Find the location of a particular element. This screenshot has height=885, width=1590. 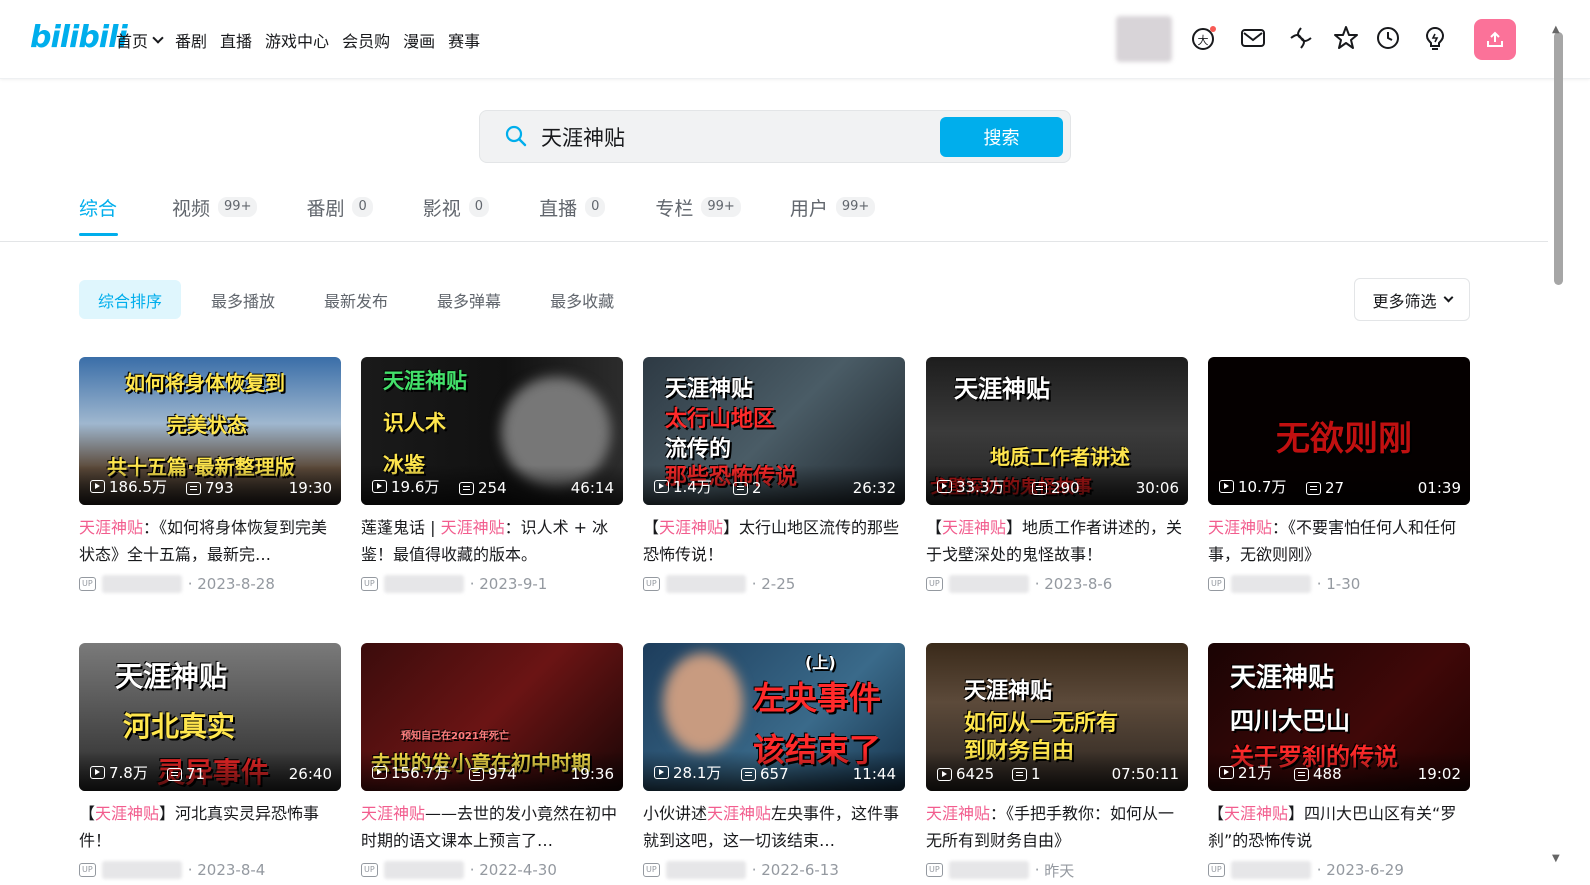

video-title: 莲蓬鬼话 | 天涯神贴：识人术 + 冰鉴！最值得收藏的版本。 is located at coordinates (492, 541).